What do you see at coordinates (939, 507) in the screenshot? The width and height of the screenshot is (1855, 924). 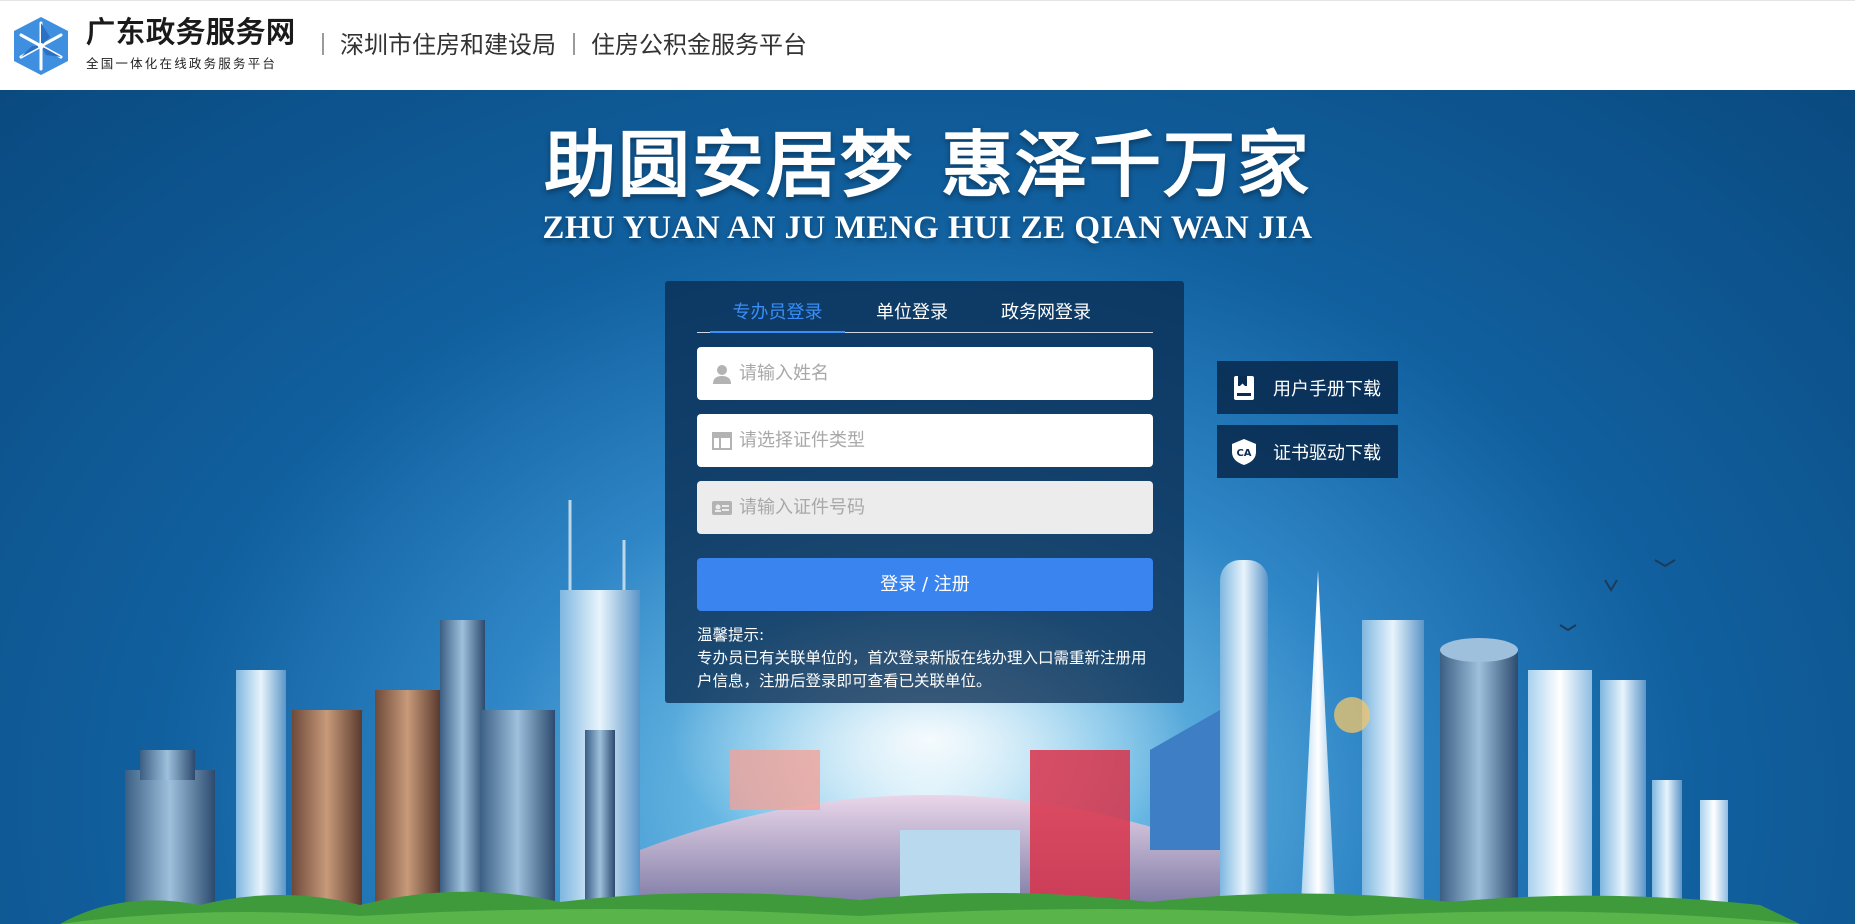 I see `cert-number-input` at bounding box center [939, 507].